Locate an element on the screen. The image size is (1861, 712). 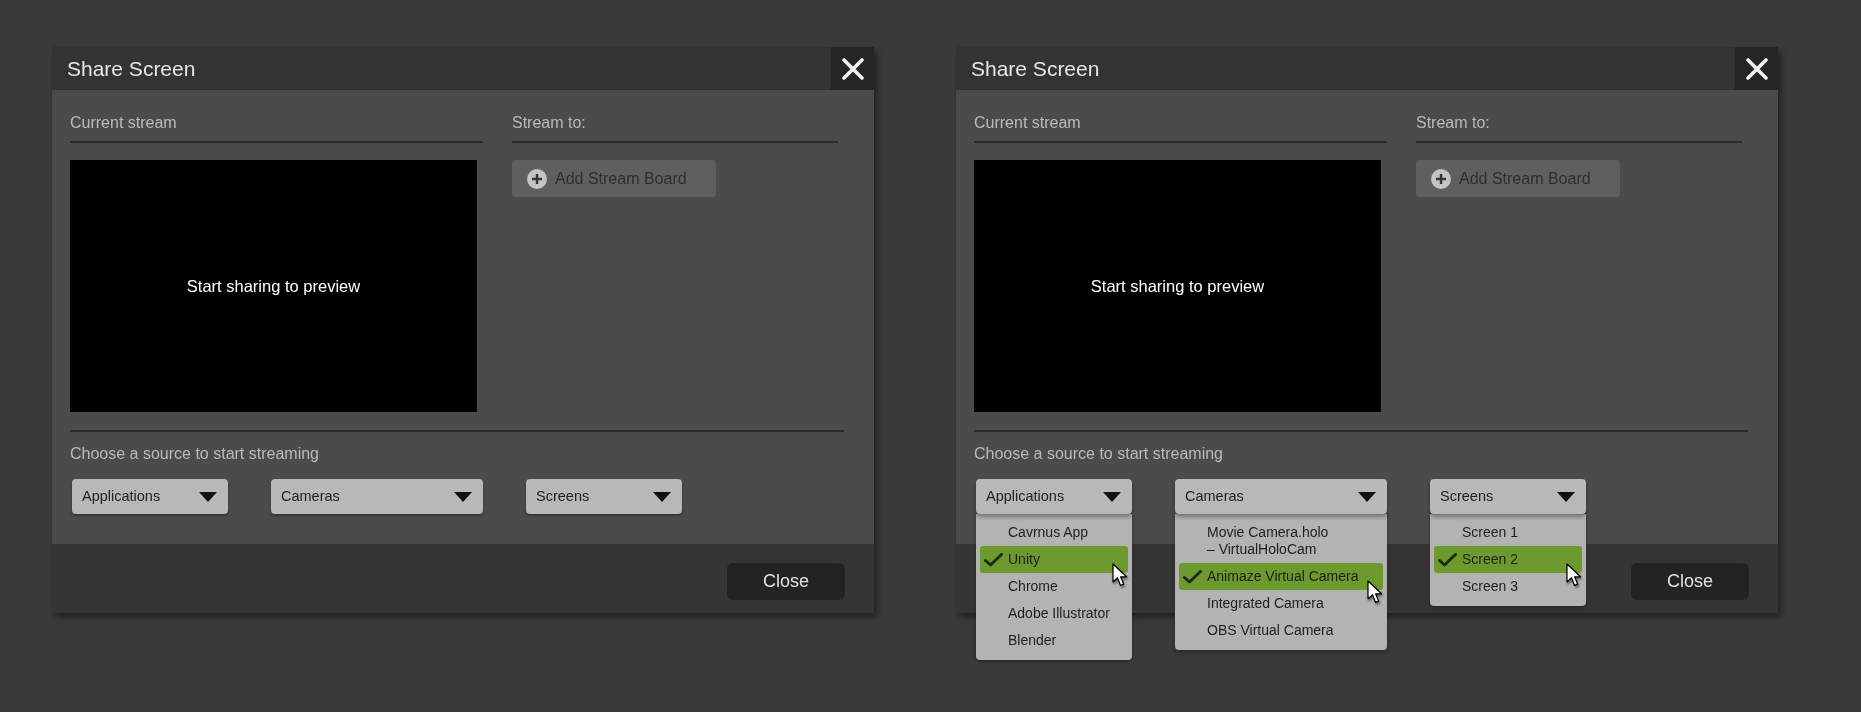
menu-option: Screen 1 is located at coordinates (1508, 532).